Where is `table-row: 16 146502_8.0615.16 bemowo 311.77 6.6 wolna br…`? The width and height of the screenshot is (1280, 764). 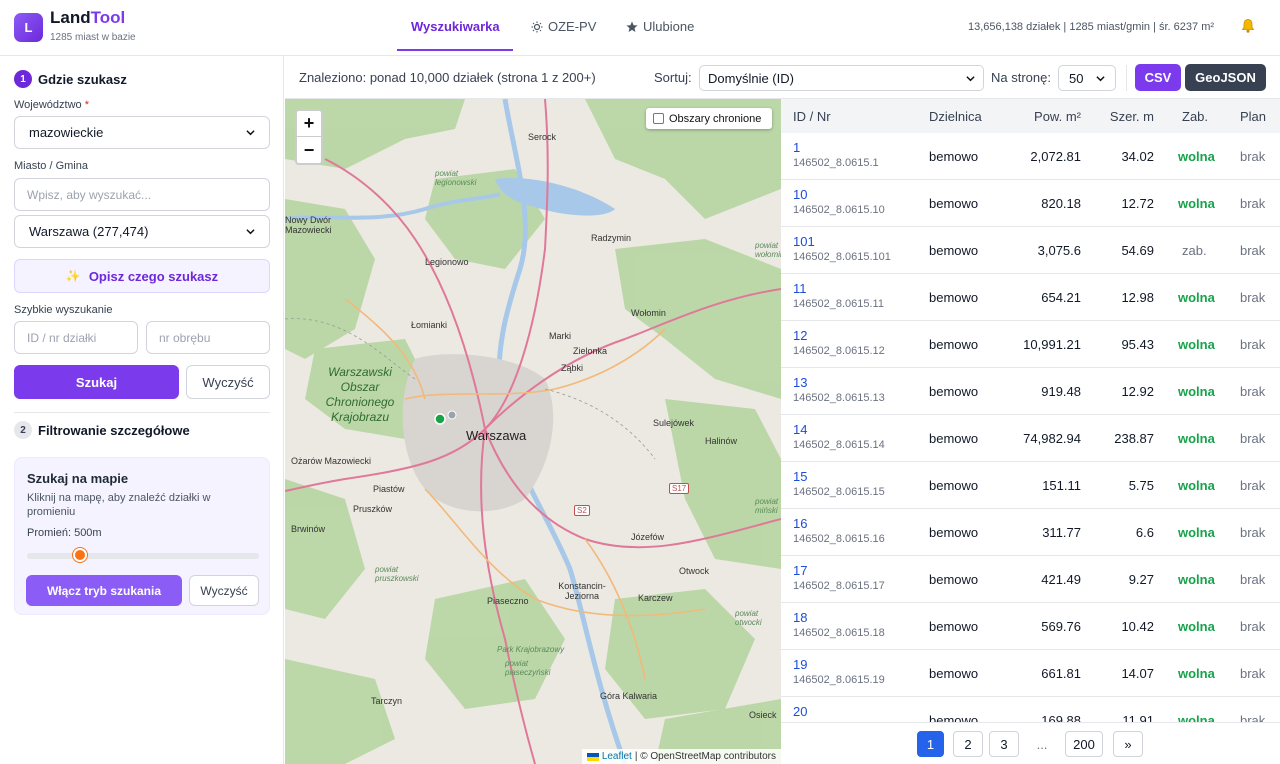 table-row: 16 146502_8.0615.16 bemowo 311.77 6.6 wolna br… is located at coordinates (1030, 532).